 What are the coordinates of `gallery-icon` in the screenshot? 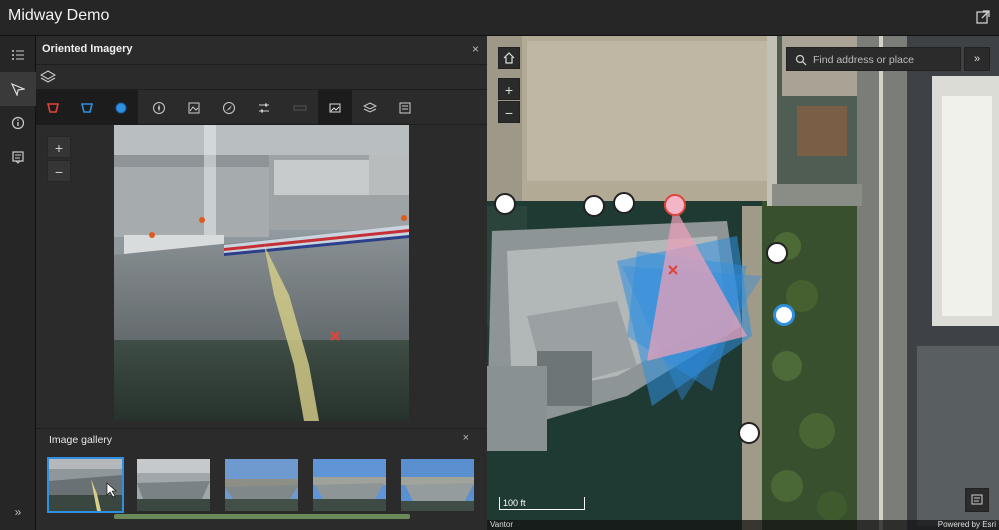 It's located at (335, 107).